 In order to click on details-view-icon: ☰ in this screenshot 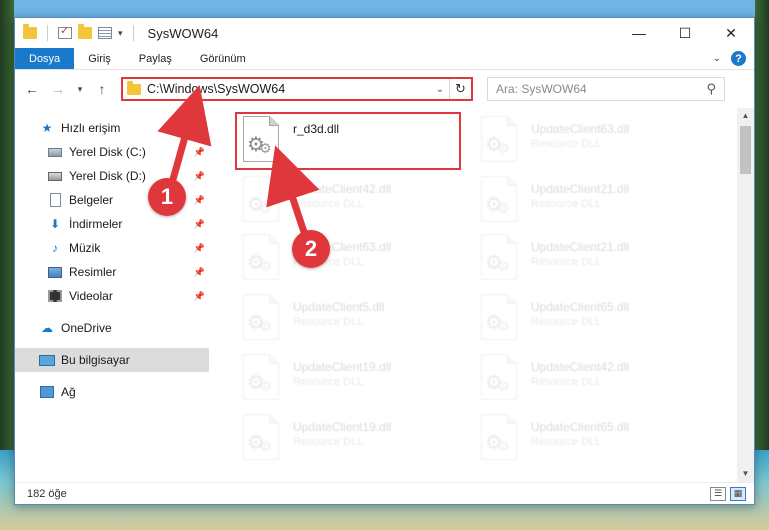, I will do `click(718, 493)`.